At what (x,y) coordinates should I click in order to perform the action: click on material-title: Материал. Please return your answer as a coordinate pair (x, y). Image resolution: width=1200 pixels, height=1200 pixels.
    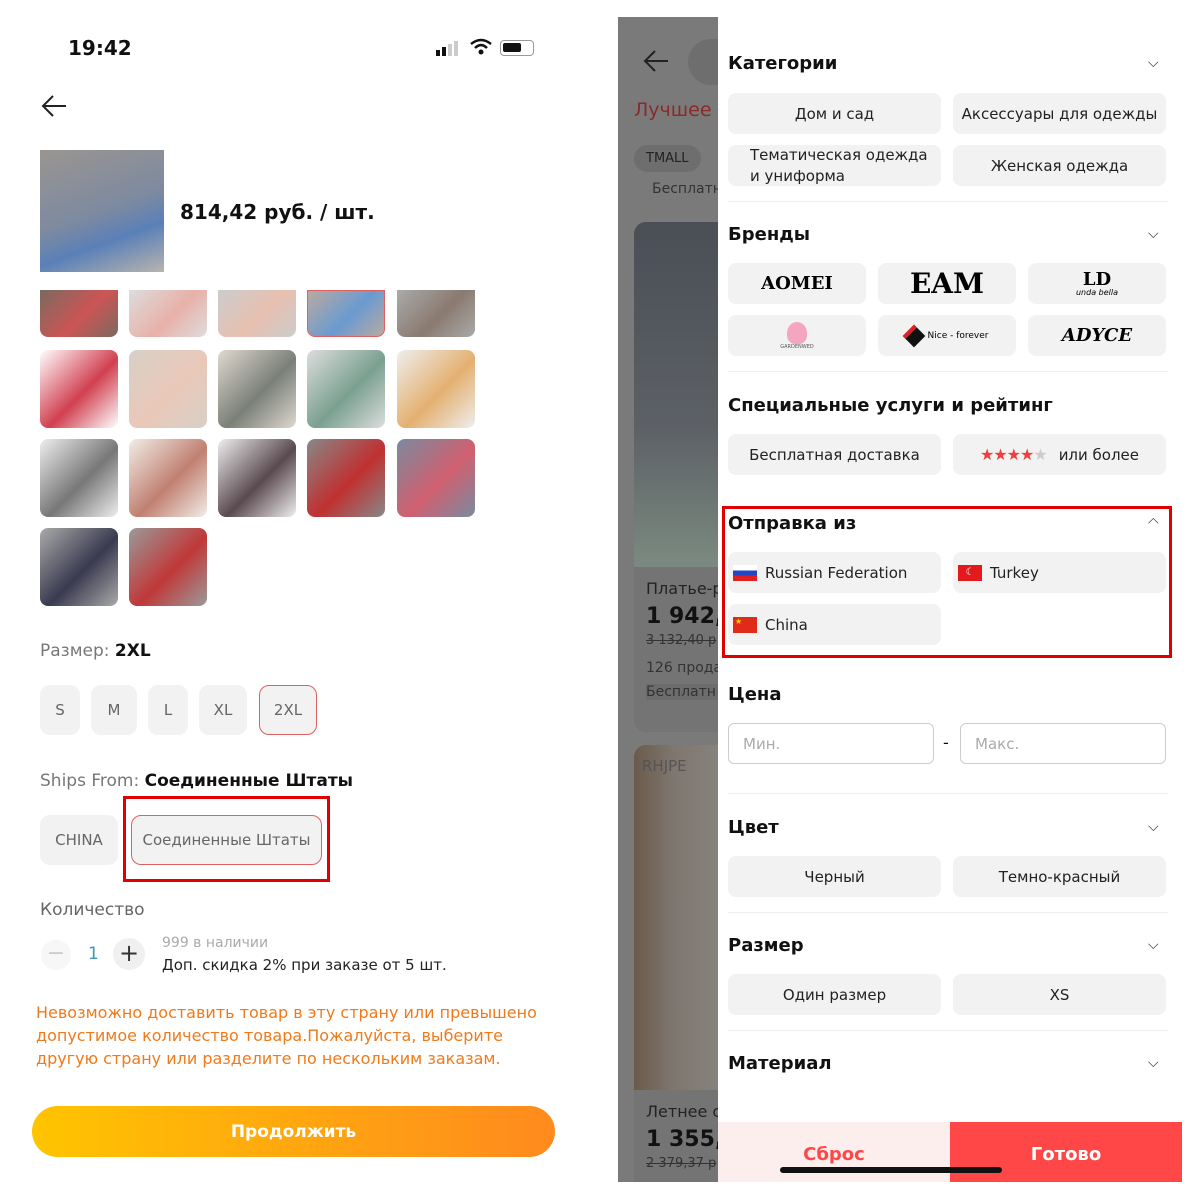
    Looking at the image, I should click on (780, 1063).